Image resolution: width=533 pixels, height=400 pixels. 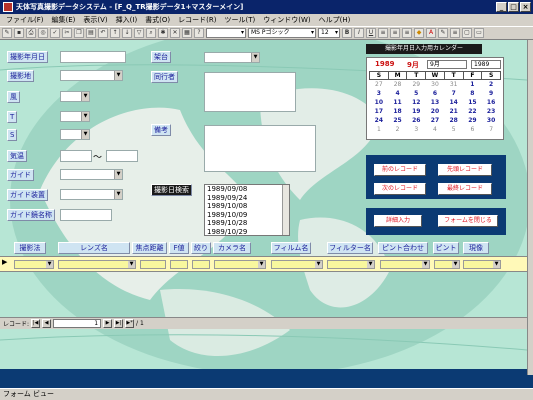 What do you see at coordinates (453, 102) in the screenshot?
I see `calendar-day: 14` at bounding box center [453, 102].